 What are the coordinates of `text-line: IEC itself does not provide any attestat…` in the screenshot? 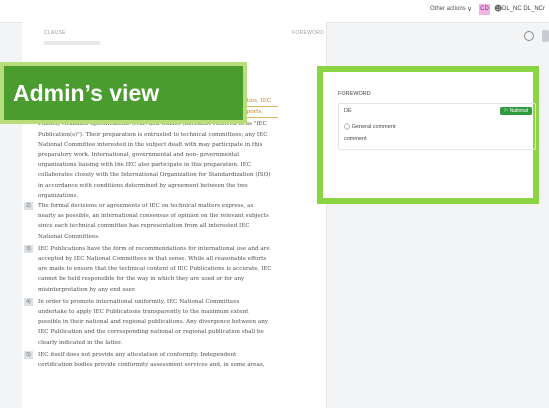 It's located at (137, 354).